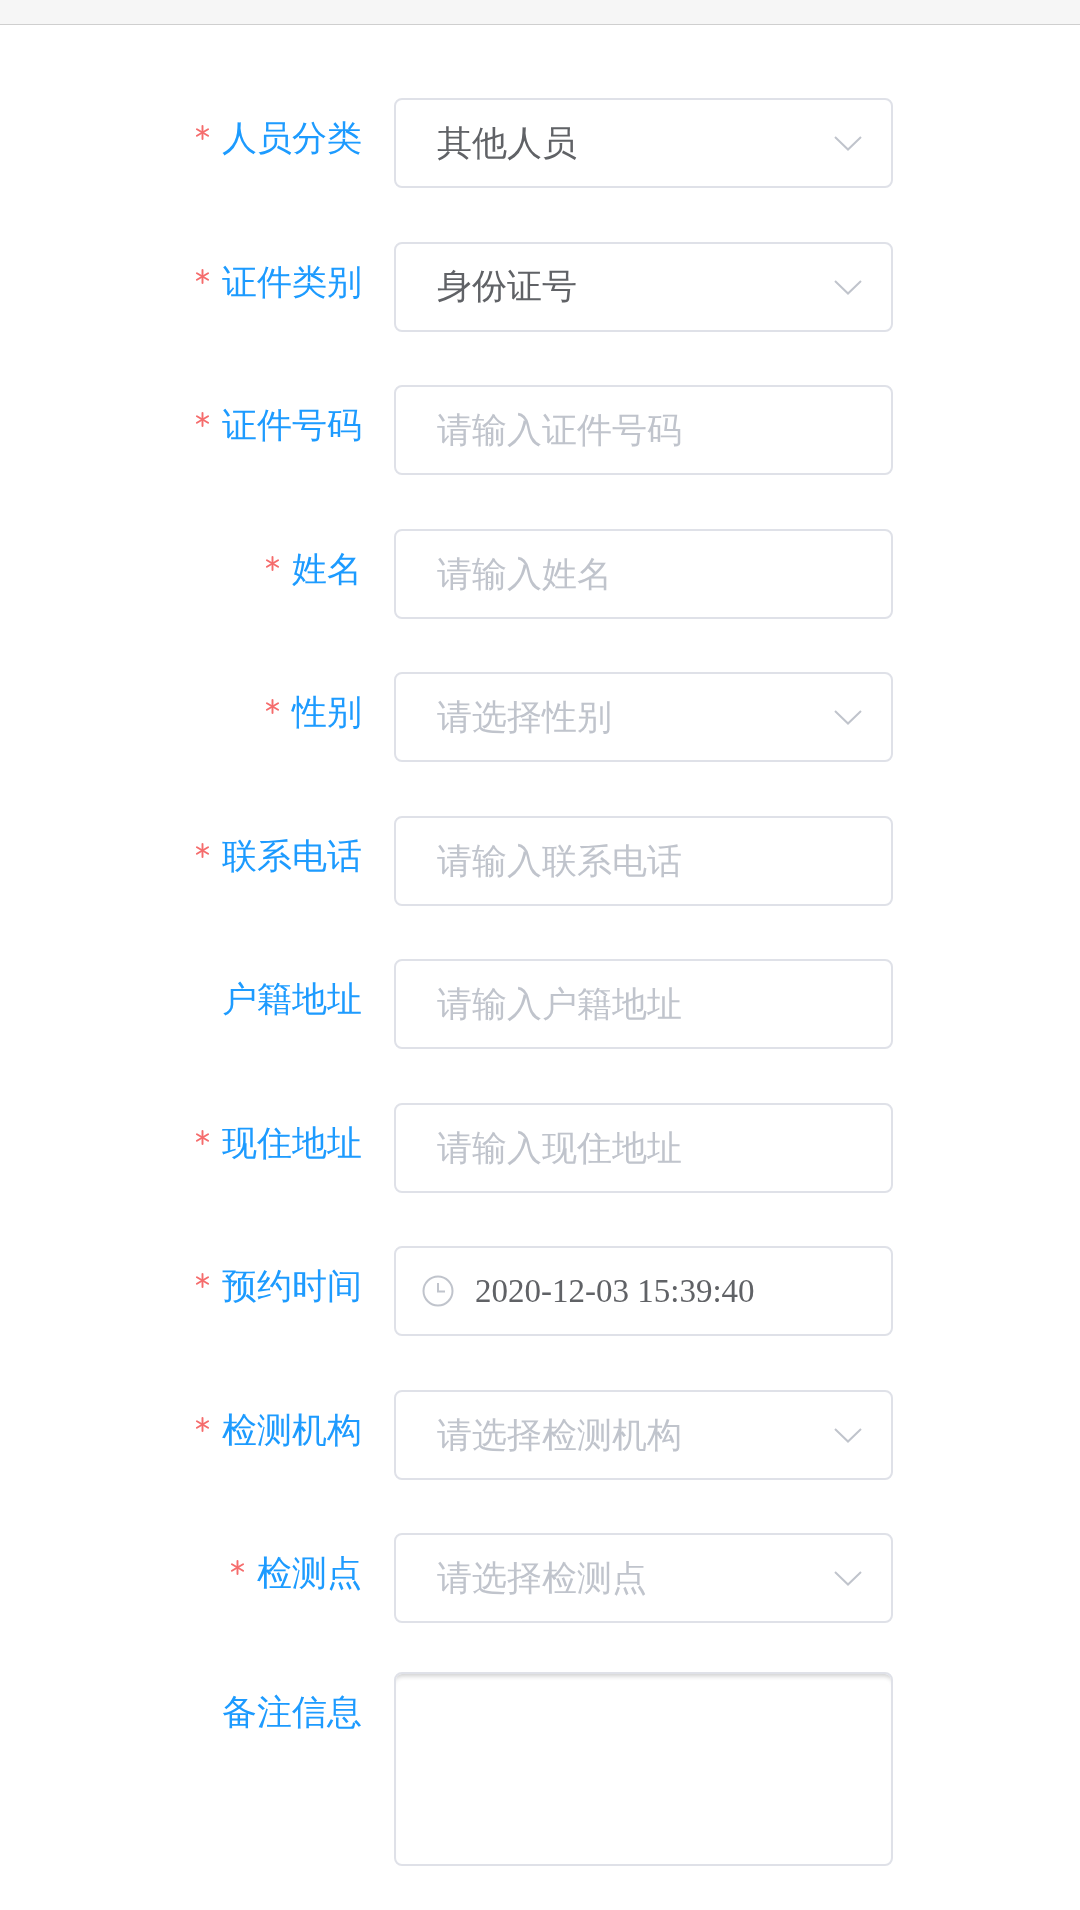 Image resolution: width=1080 pixels, height=1910 pixels. Describe the element at coordinates (292, 1429) in the screenshot. I see `field-label: 检测机构` at that location.